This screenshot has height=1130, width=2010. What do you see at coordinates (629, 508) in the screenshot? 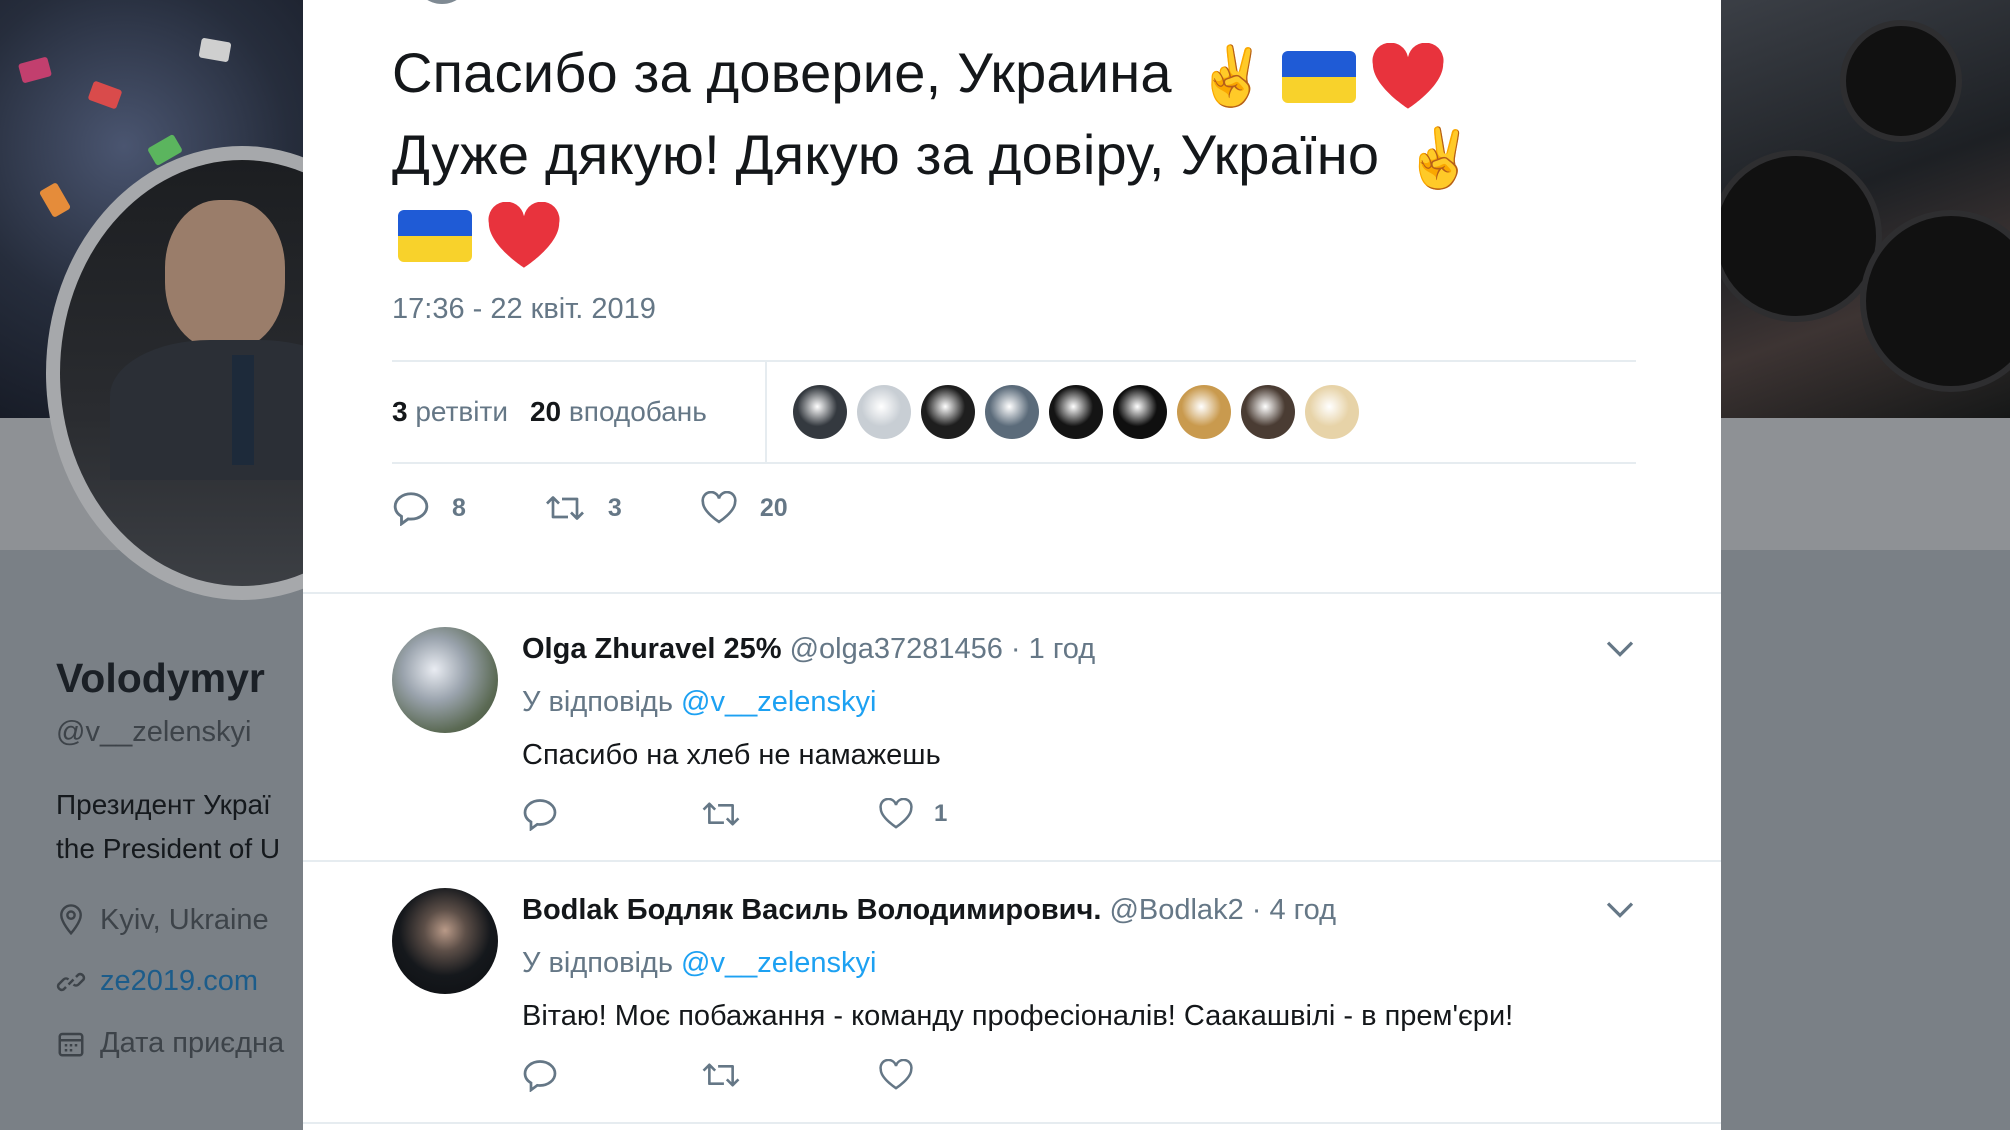
I see `tweet-actions: 8 3 20` at bounding box center [629, 508].